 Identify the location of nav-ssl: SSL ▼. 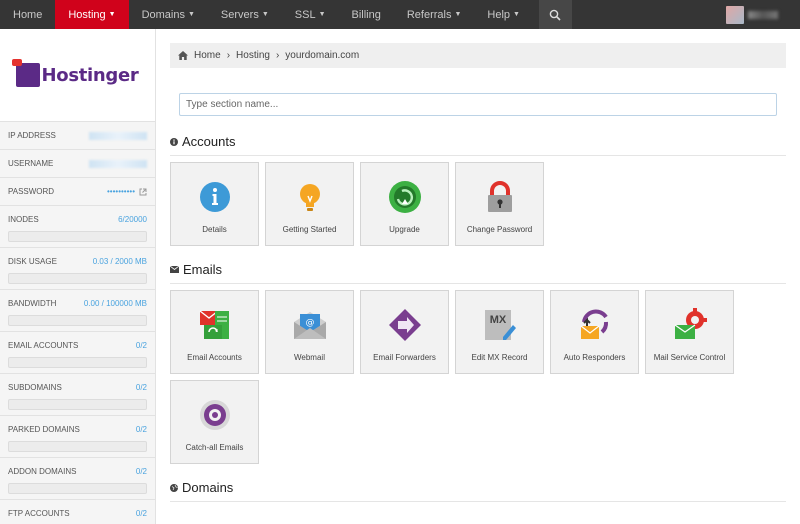
(310, 14).